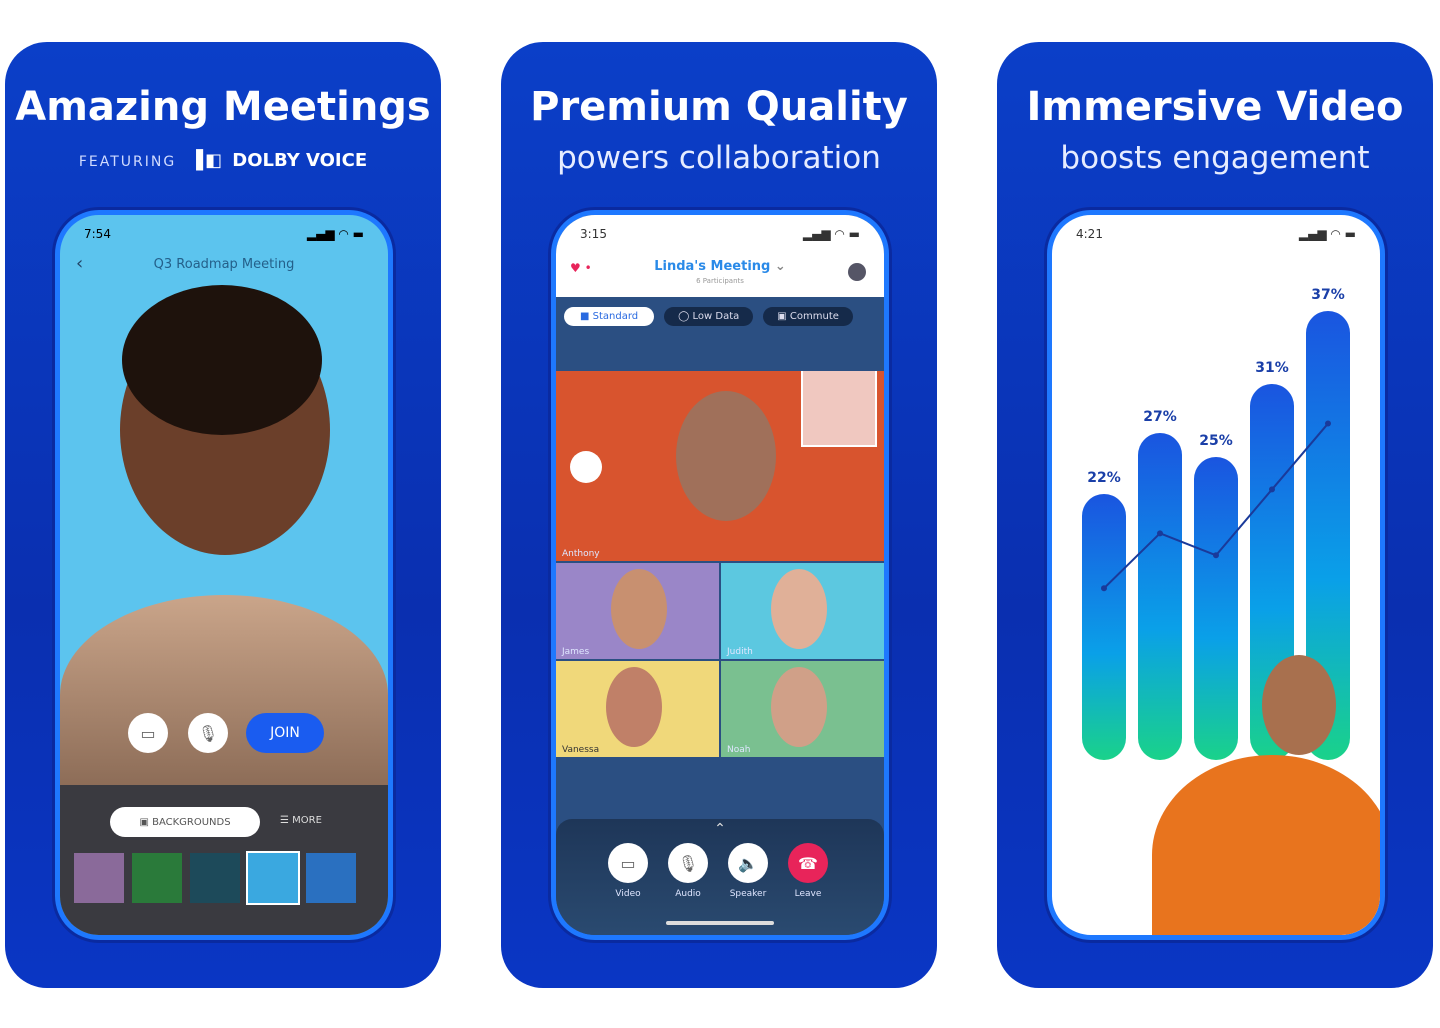 The width and height of the screenshot is (1440, 1028). I want to click on participant-count: 6 Participants, so click(720, 281).